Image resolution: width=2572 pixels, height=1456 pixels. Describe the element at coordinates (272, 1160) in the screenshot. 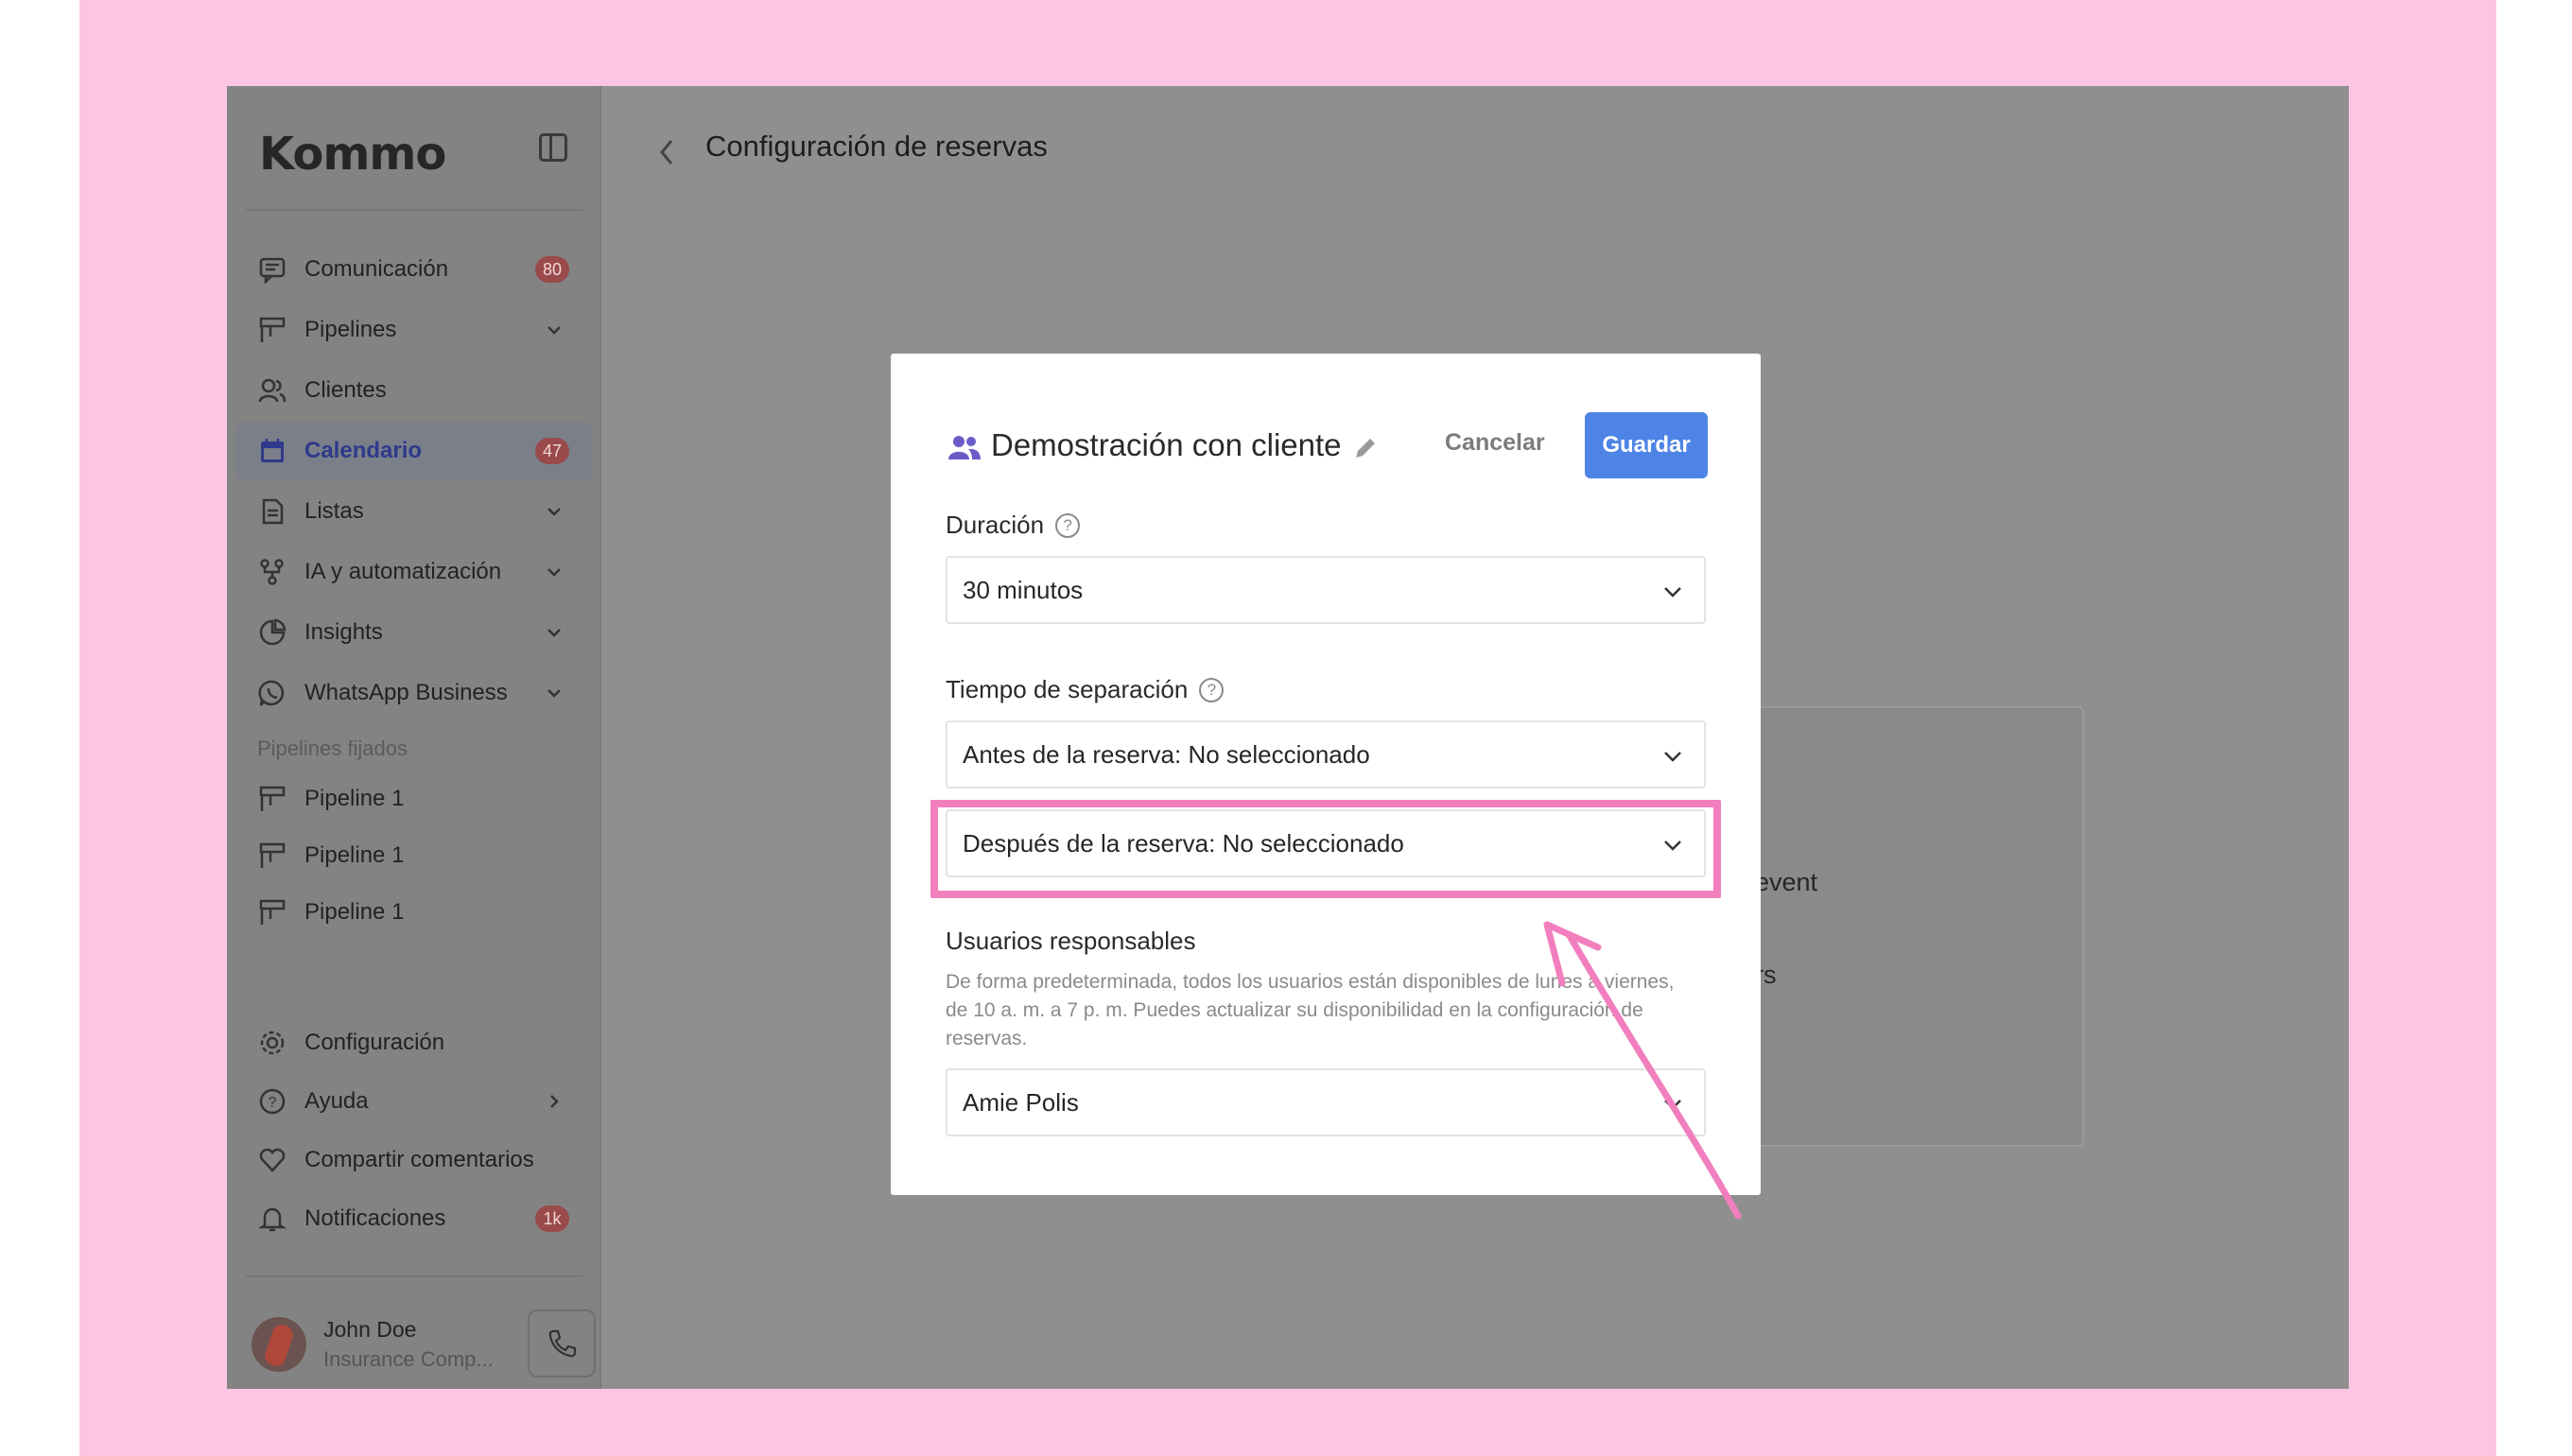

I see `heart-icon` at that location.